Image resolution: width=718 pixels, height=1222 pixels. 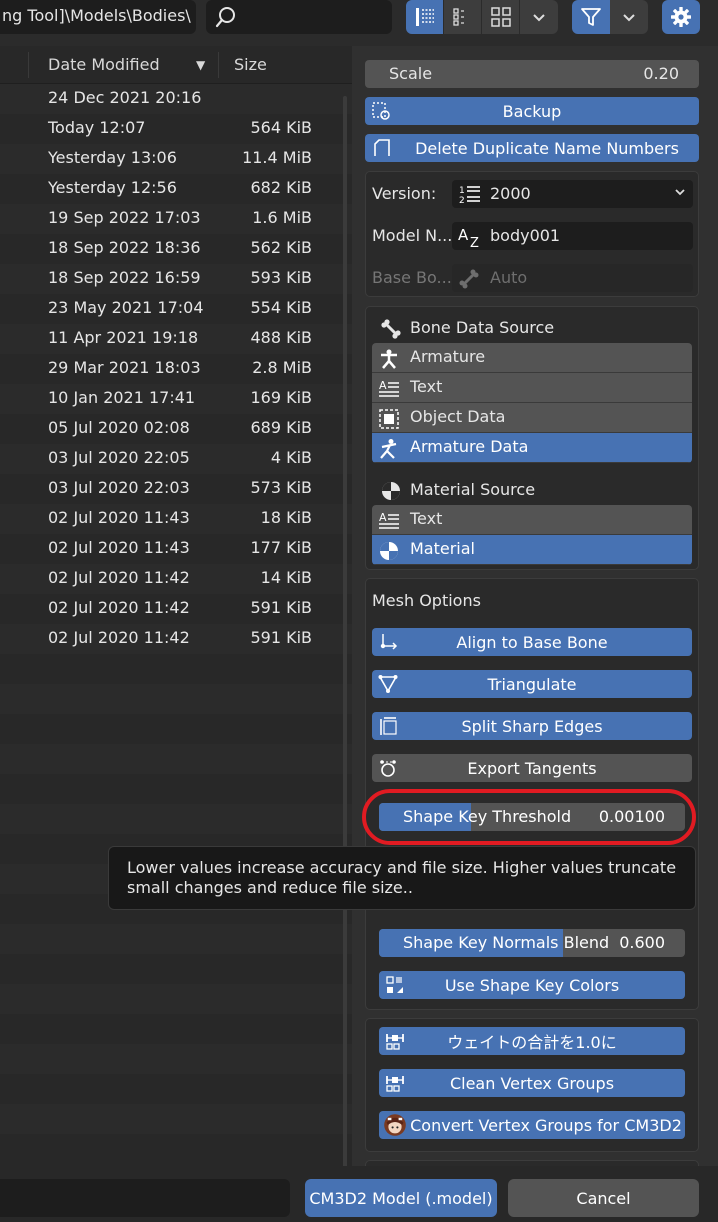 I want to click on clean-vertex-groups-label: Clean Vertex Groups, so click(x=532, y=1083).